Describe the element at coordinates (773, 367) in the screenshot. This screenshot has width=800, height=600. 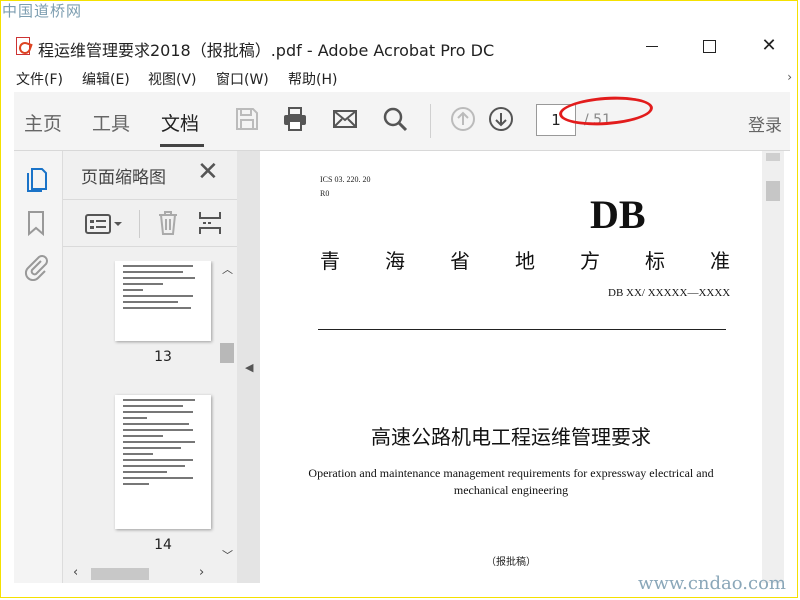
I see `document-vertical-scrollbar` at that location.